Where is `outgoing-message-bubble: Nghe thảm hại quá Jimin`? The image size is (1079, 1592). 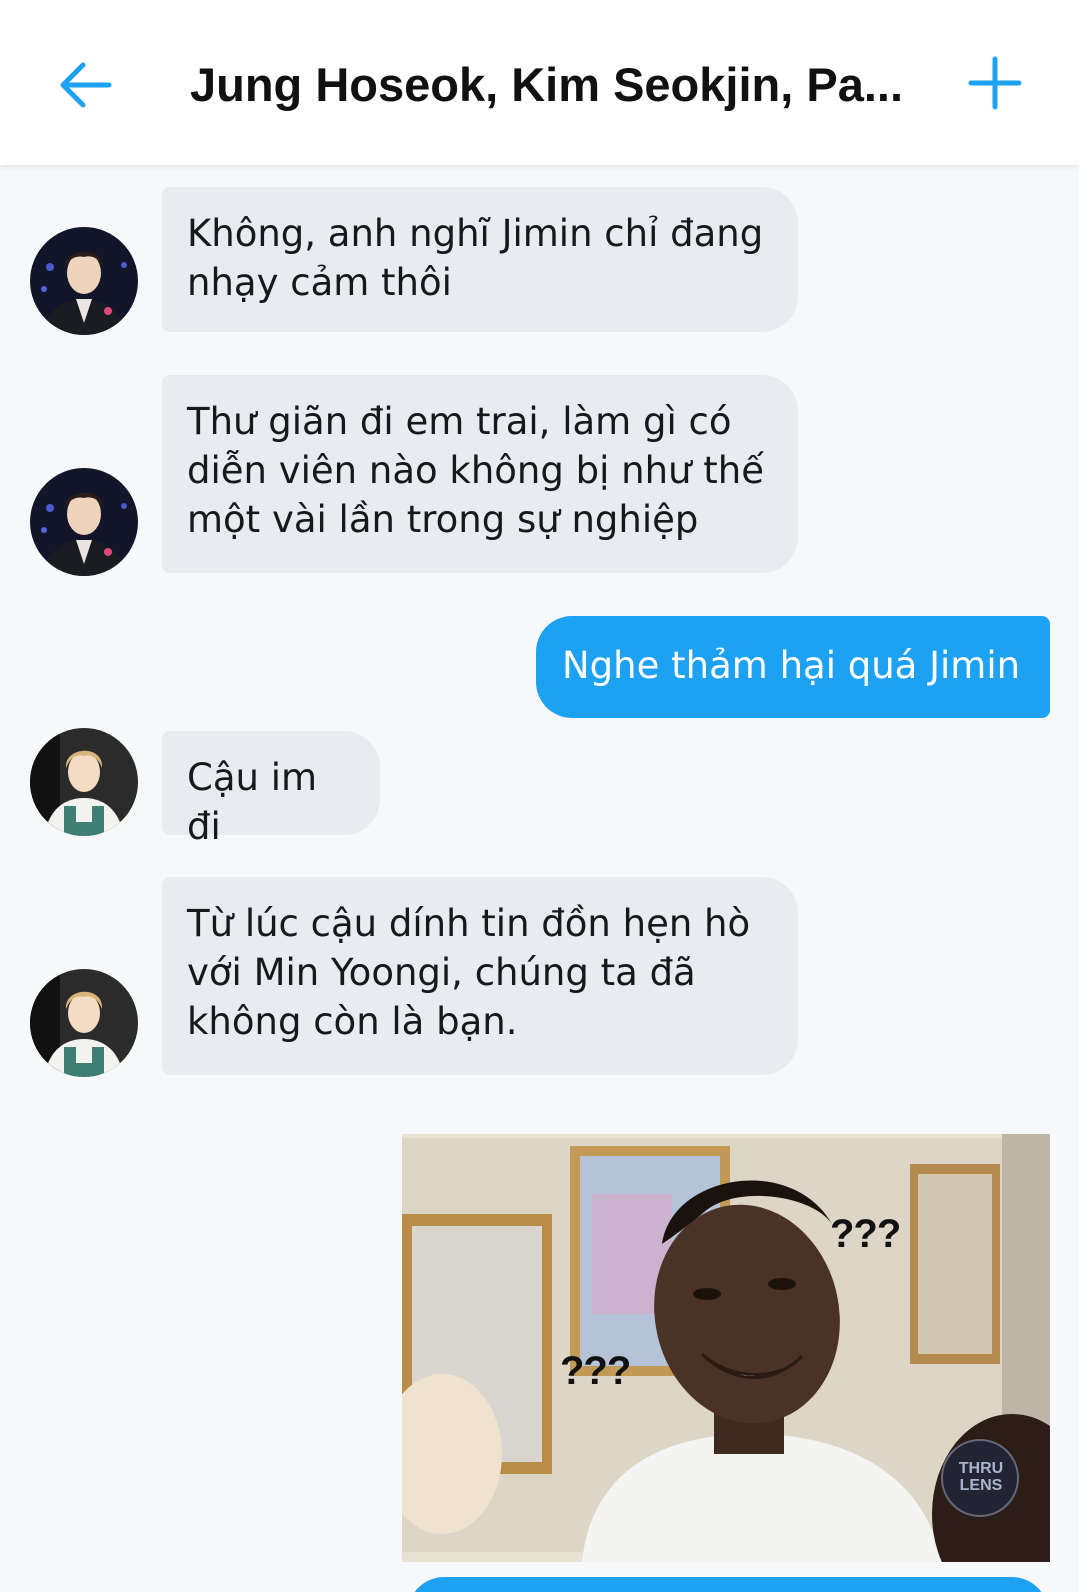
outgoing-message-bubble: Nghe thảm hại quá Jimin is located at coordinates (793, 667).